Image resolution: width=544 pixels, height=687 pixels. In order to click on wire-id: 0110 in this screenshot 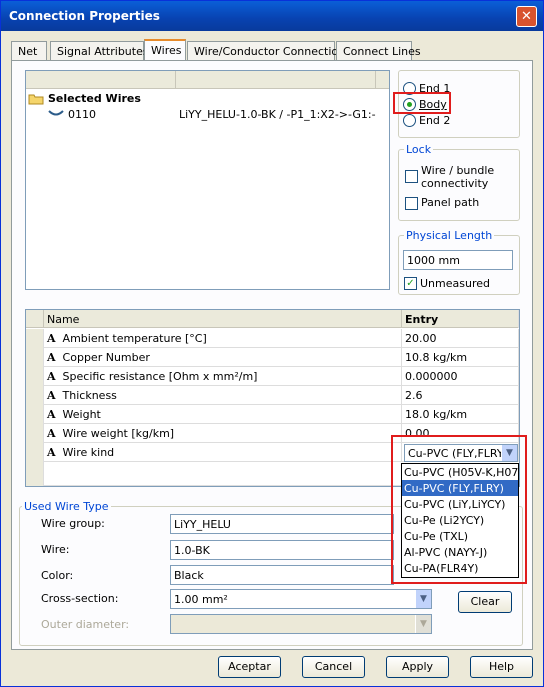, I will do `click(82, 114)`.